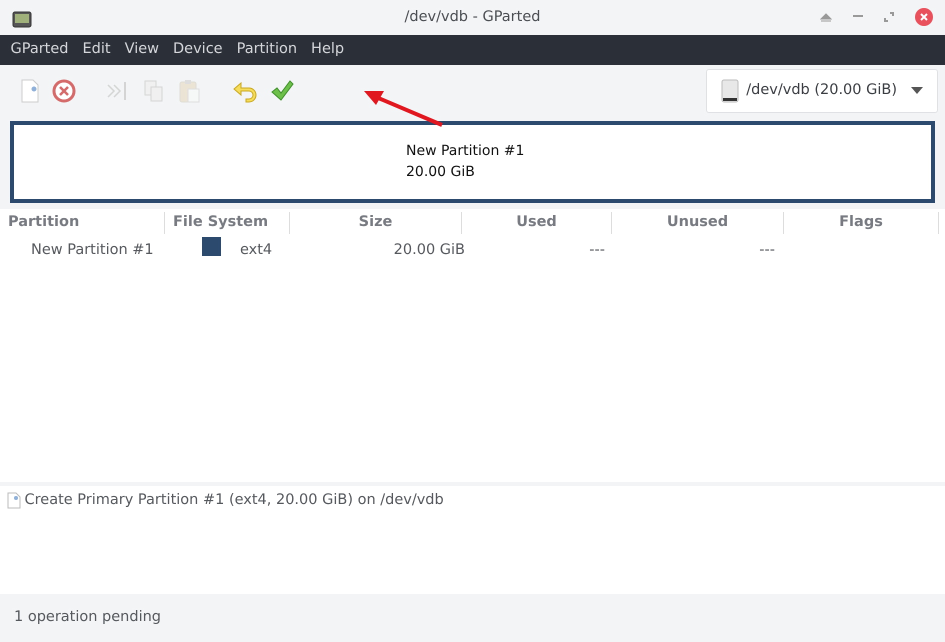 This screenshot has height=642, width=945. Describe the element at coordinates (227, 223) in the screenshot. I see `column-header: File System` at that location.